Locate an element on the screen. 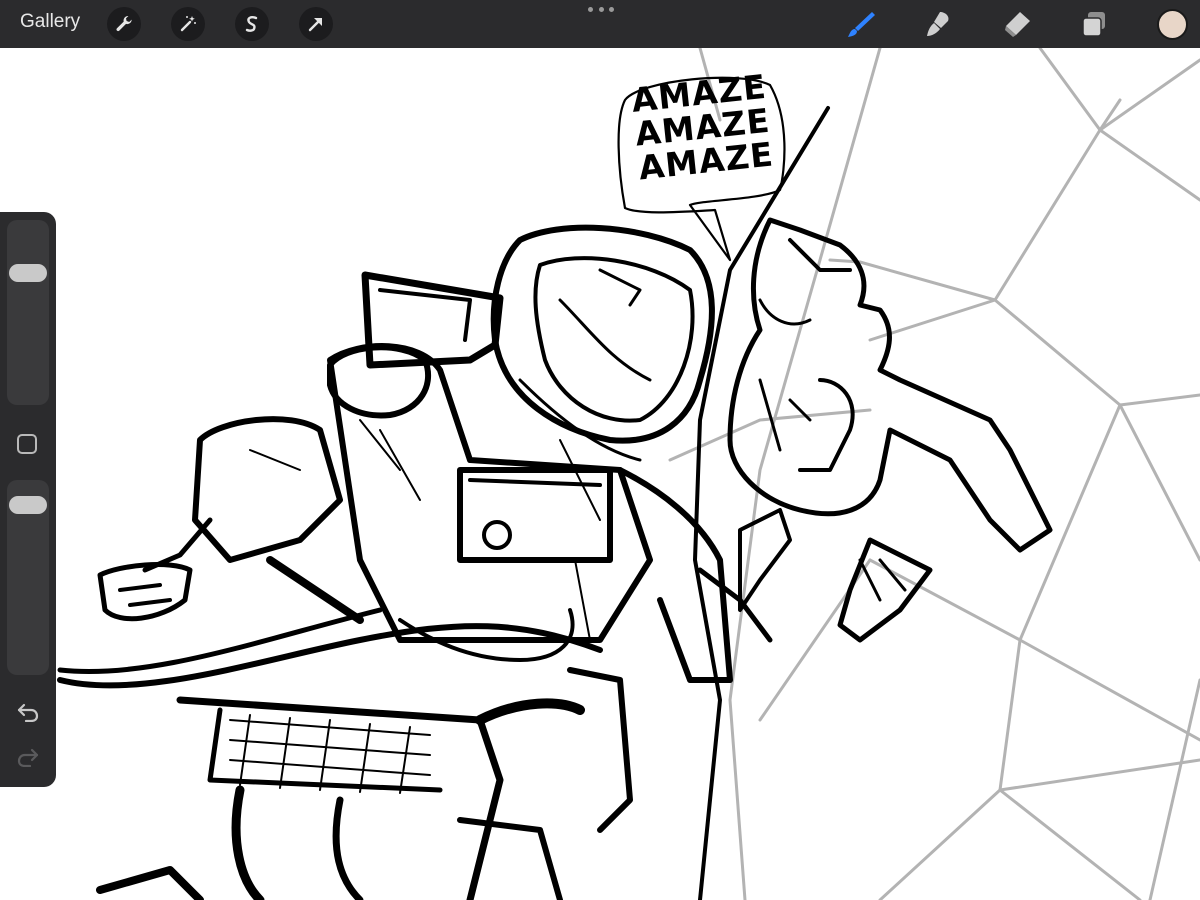 The height and width of the screenshot is (900, 1200). redo-icon is located at coordinates (28, 757).